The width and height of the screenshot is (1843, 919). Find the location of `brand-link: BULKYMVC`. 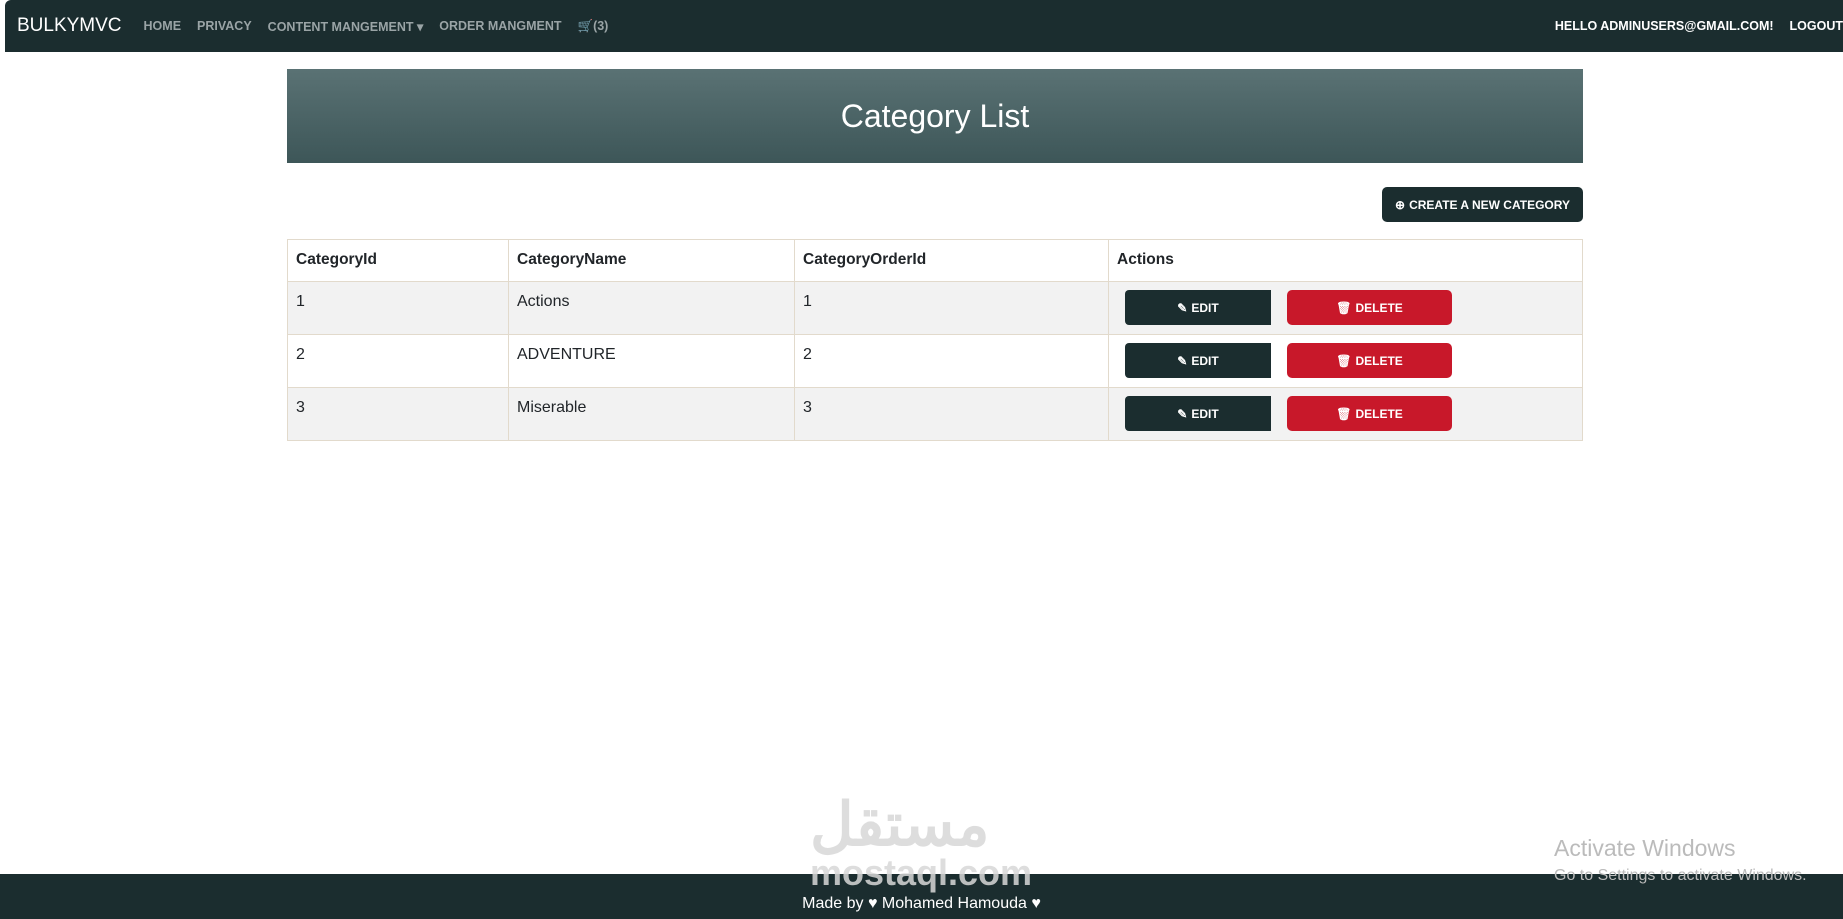

brand-link: BULKYMVC is located at coordinates (69, 26).